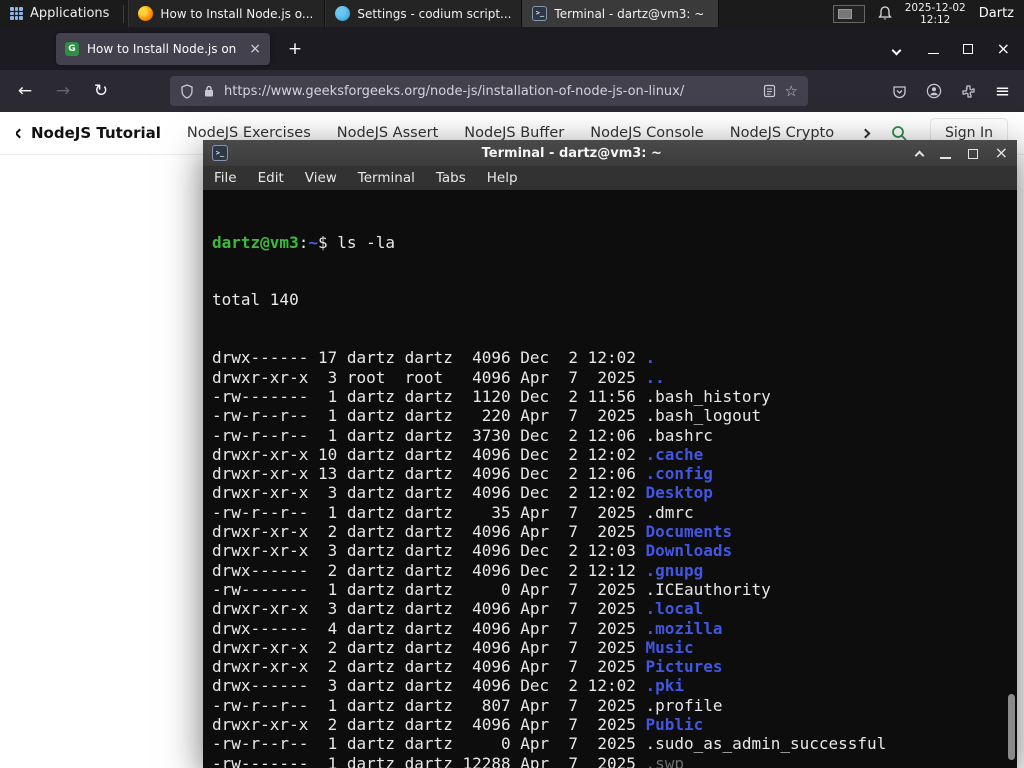 This screenshot has height=768, width=1024. Describe the element at coordinates (953, 91) in the screenshot. I see `navbar-right-icons: ≡` at that location.